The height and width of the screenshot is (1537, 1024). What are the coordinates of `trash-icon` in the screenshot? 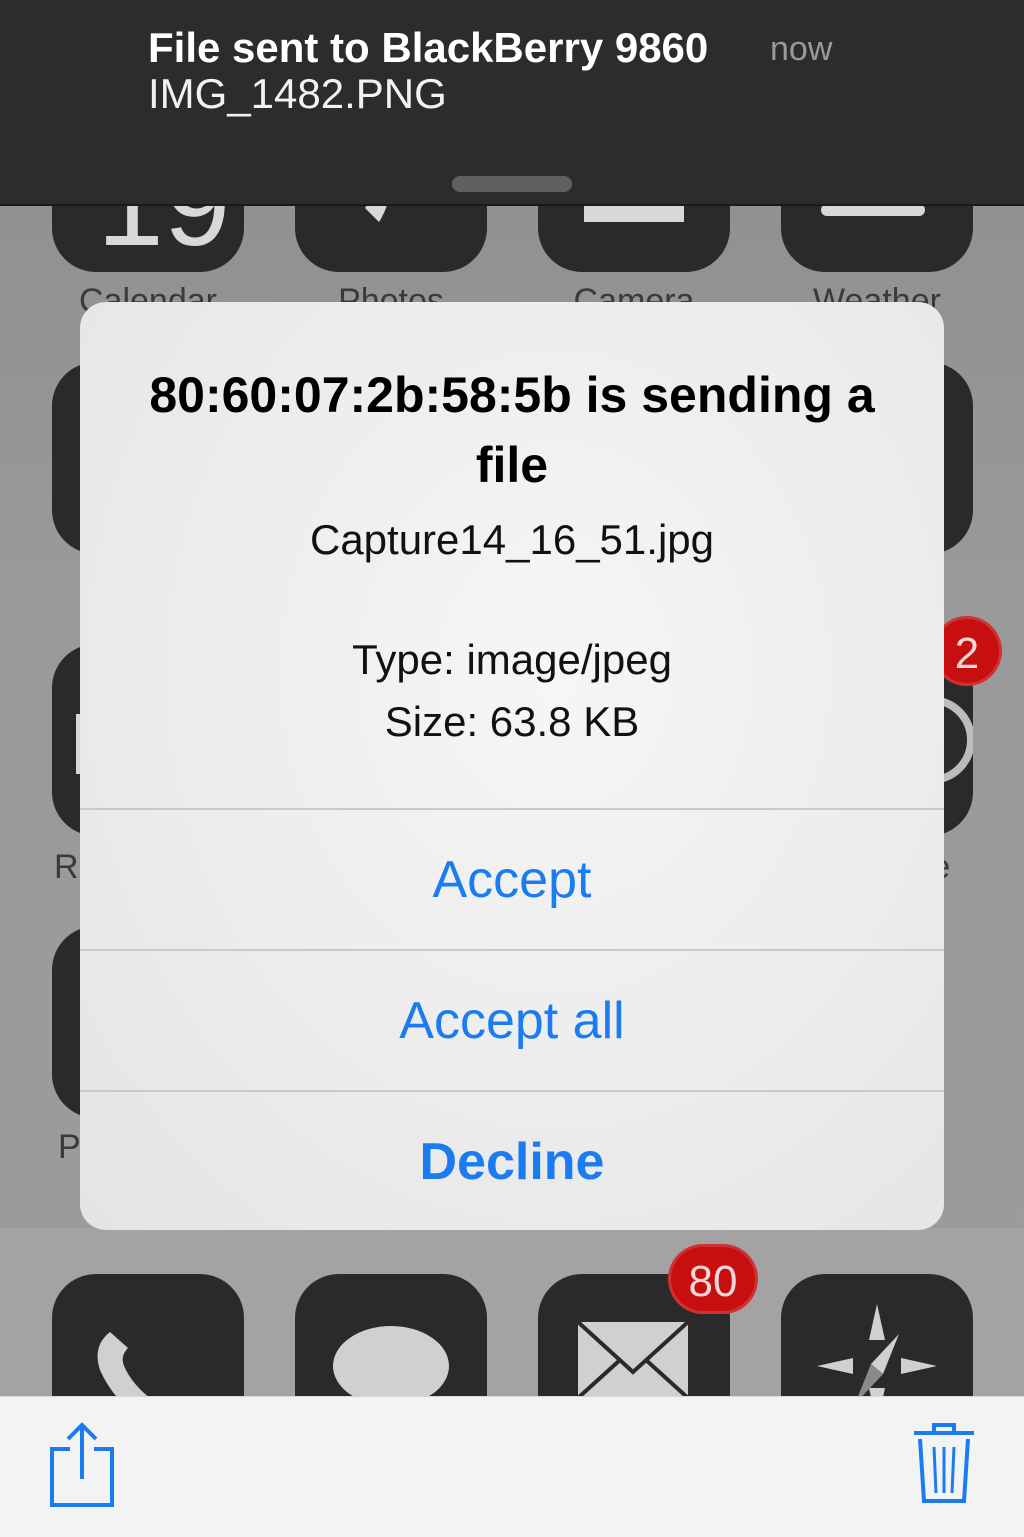 It's located at (944, 1465).